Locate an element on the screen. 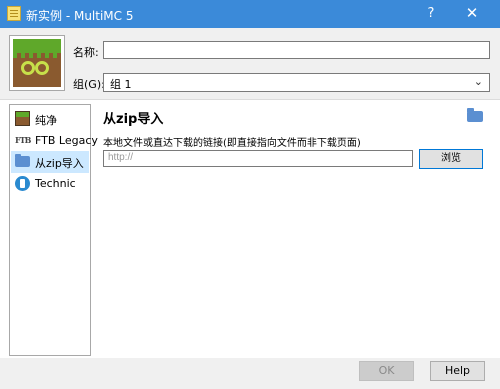  close-button: ✕ is located at coordinates (472, 13).